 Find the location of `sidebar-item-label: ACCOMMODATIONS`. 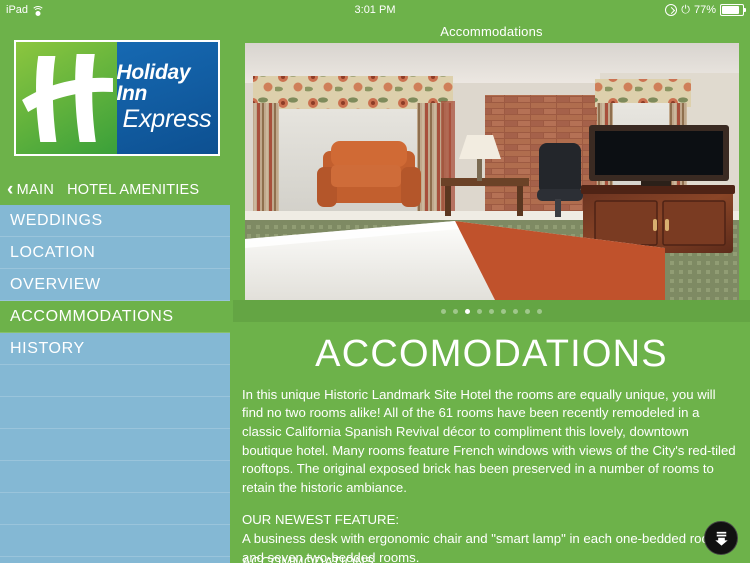

sidebar-item-label: ACCOMMODATIONS is located at coordinates (92, 316).